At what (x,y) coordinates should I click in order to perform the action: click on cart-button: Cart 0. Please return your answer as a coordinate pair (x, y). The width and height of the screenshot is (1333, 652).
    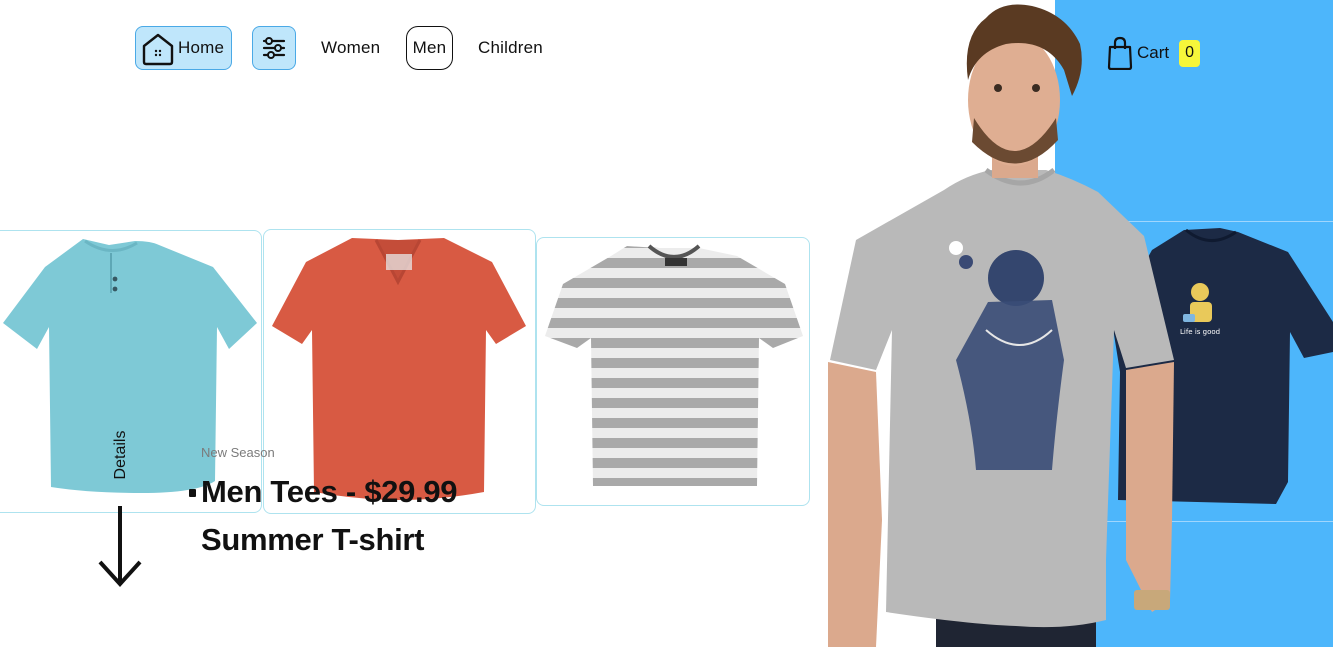
    Looking at the image, I should click on (1154, 53).